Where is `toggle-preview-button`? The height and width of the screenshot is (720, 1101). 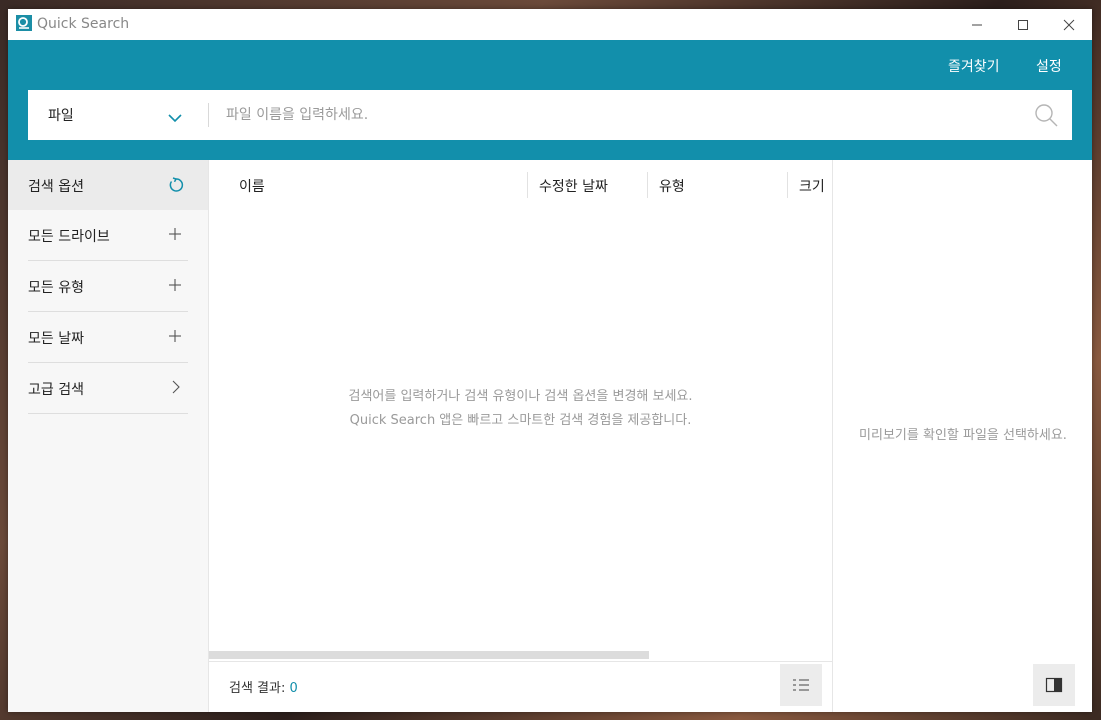 toggle-preview-button is located at coordinates (1054, 685).